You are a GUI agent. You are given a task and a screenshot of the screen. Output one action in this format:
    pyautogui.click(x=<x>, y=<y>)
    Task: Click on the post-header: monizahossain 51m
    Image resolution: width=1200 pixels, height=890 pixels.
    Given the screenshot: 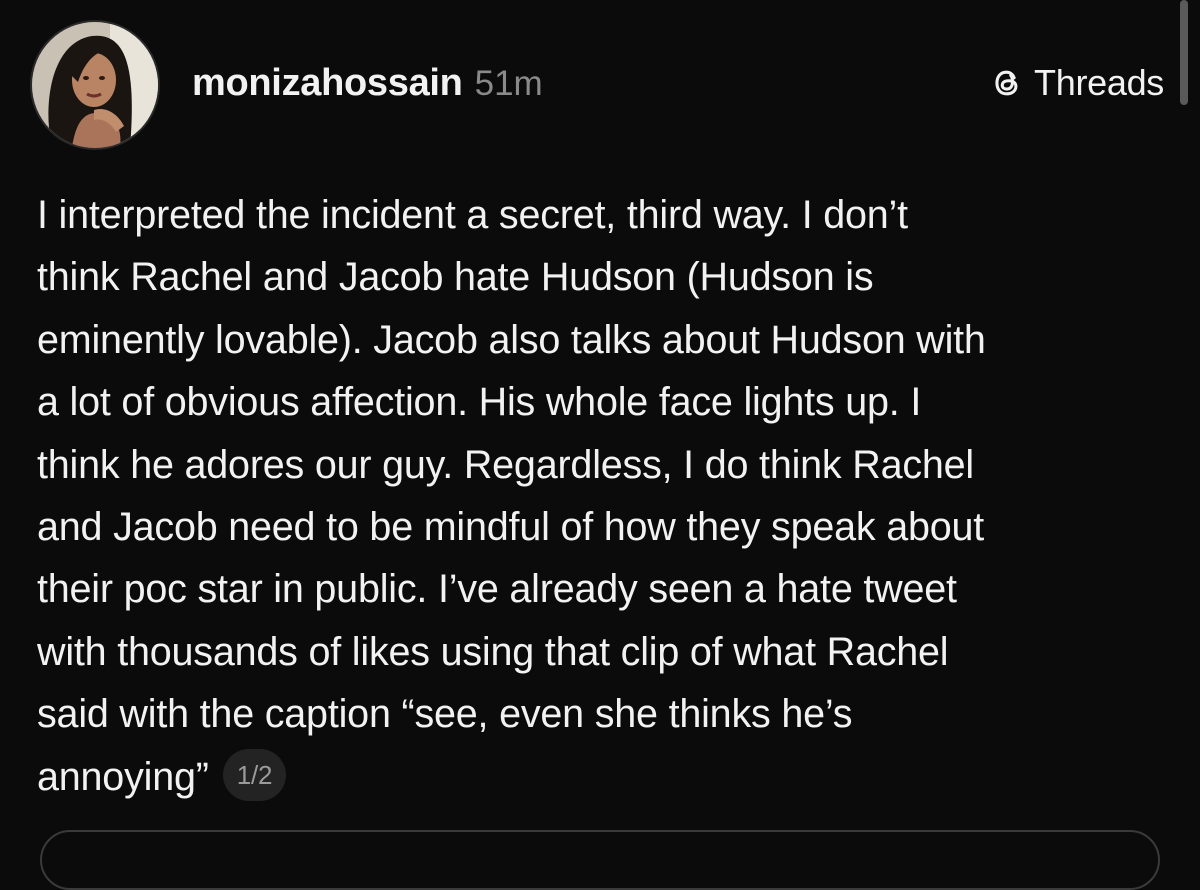 What is the action you would take?
    pyautogui.click(x=367, y=83)
    